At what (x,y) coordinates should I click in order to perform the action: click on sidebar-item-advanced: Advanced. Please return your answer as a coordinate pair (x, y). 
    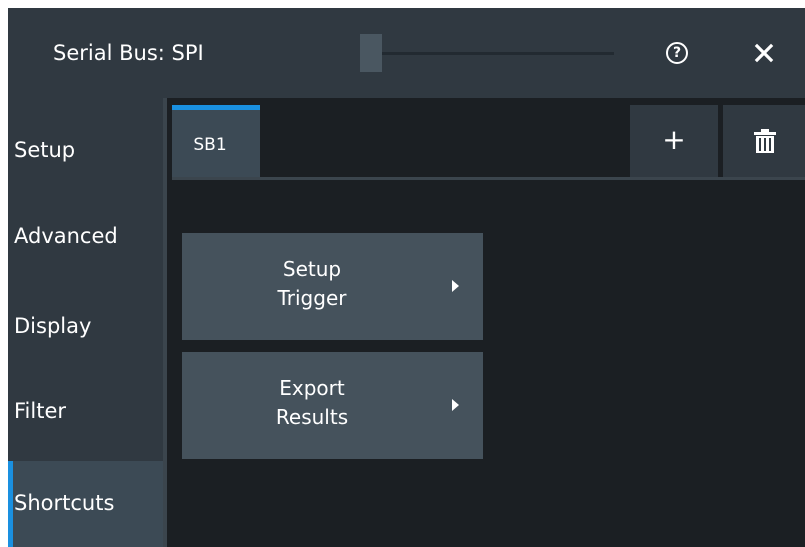
    Looking at the image, I should click on (85, 227).